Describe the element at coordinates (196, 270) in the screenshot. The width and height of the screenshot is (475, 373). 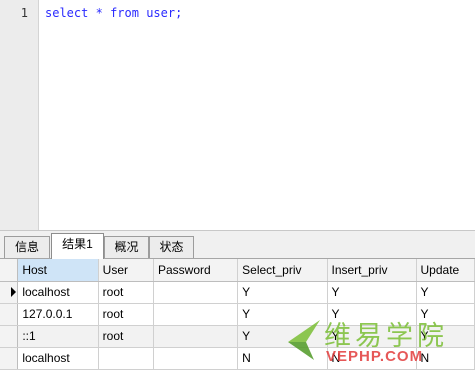
I see `column-header-password: Password` at that location.